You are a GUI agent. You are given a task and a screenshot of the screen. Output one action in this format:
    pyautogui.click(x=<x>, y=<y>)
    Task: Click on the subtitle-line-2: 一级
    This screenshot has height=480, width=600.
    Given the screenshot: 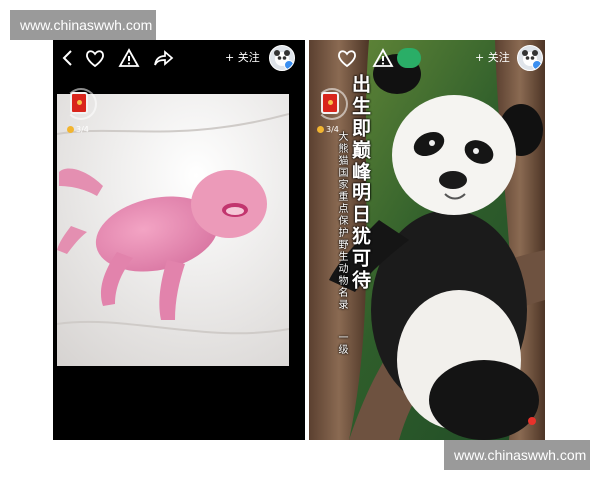 What is the action you would take?
    pyautogui.click(x=341, y=344)
    